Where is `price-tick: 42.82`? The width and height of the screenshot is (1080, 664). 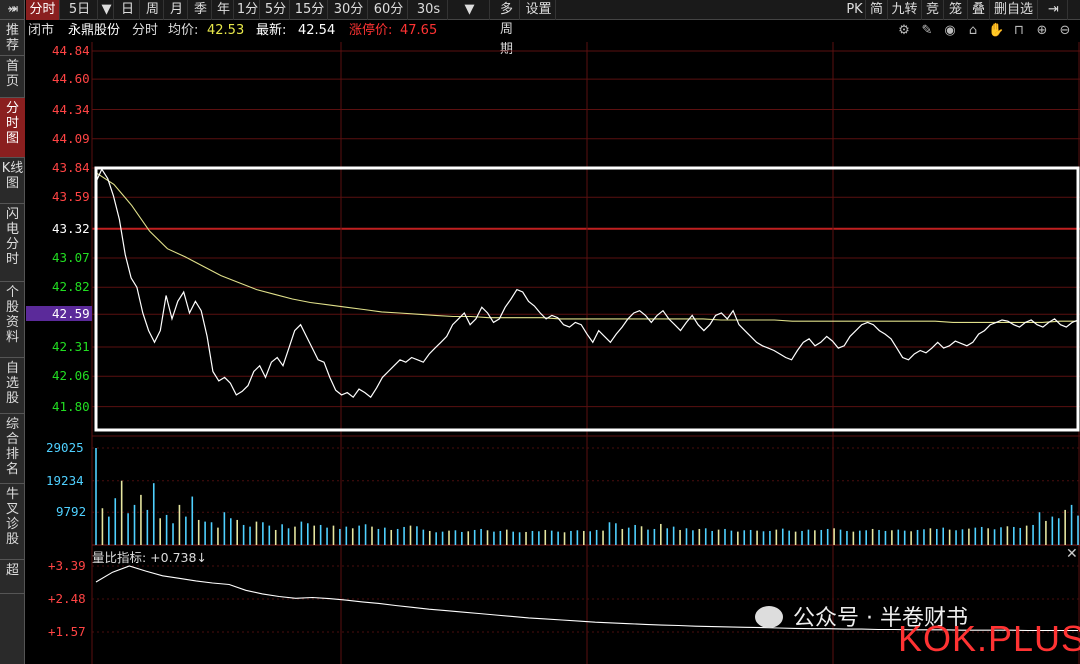 price-tick: 42.82 is located at coordinates (71, 287).